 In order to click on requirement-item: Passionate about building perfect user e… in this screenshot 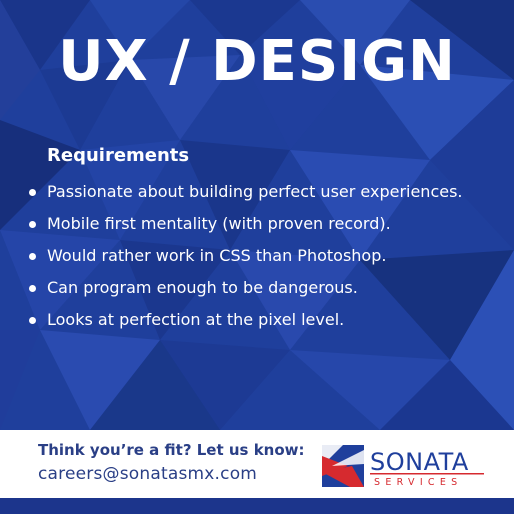, I will do `click(263, 192)`.